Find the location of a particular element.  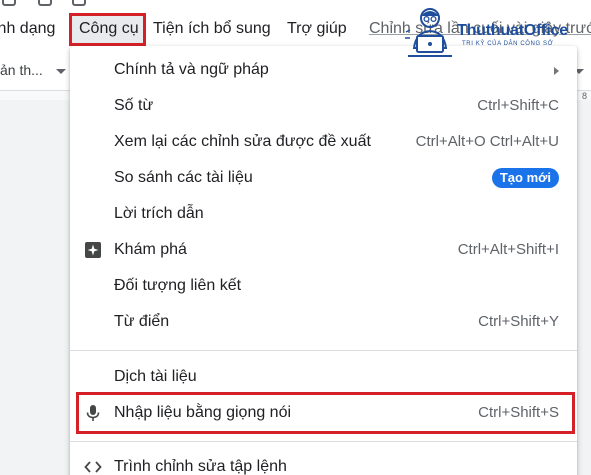

menu-help: Trợ giúp is located at coordinates (317, 29).